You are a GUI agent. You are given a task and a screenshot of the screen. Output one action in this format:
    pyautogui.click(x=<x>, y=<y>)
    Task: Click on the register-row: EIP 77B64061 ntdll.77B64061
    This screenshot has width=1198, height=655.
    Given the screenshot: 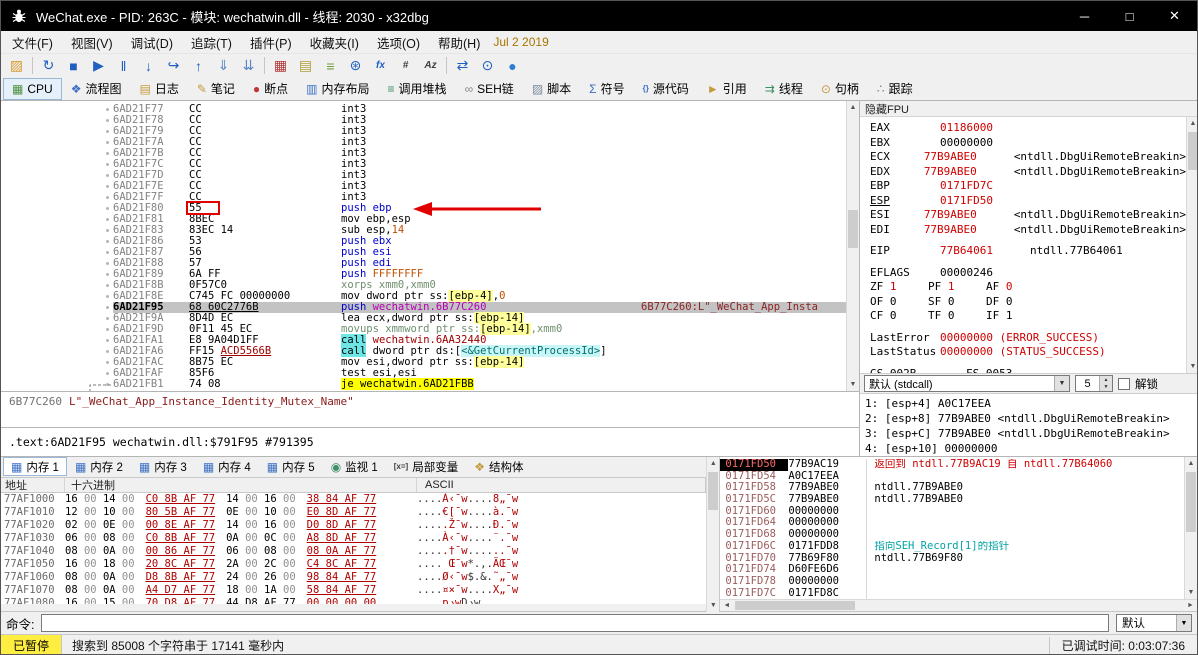 What is the action you would take?
    pyautogui.click(x=1028, y=251)
    